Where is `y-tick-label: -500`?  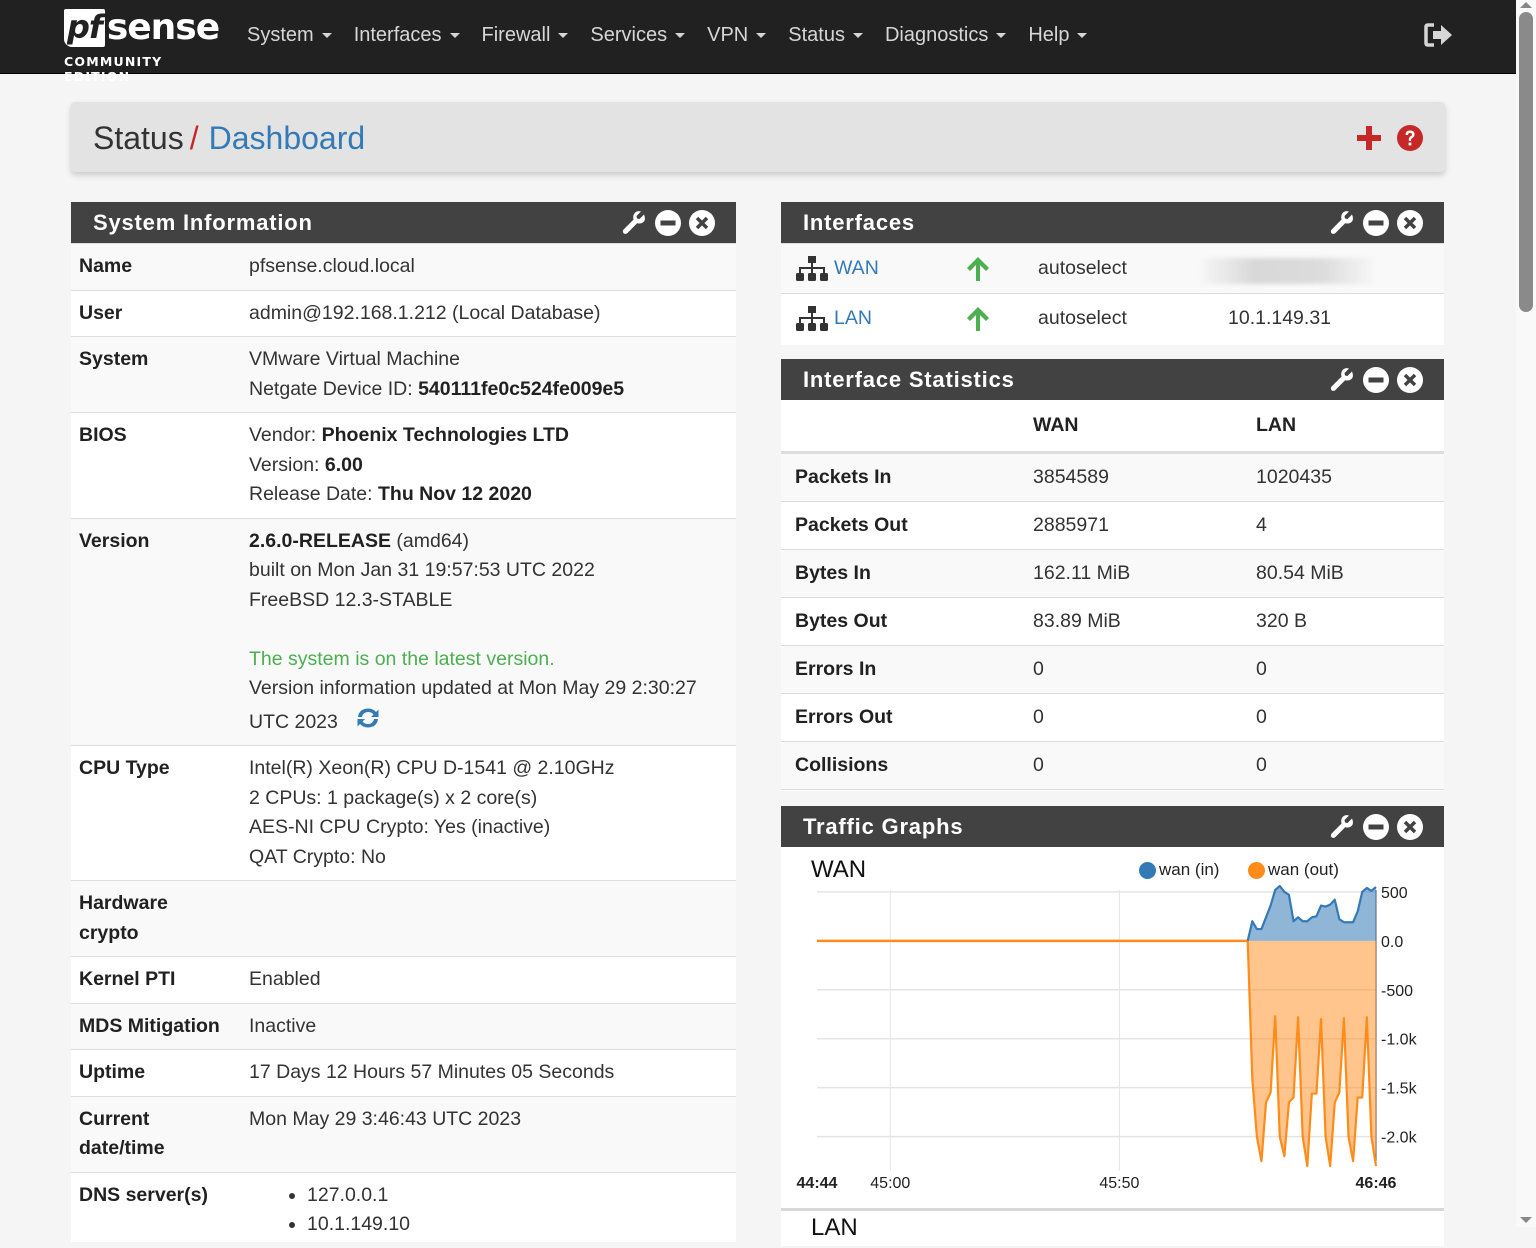 y-tick-label: -500 is located at coordinates (1397, 991).